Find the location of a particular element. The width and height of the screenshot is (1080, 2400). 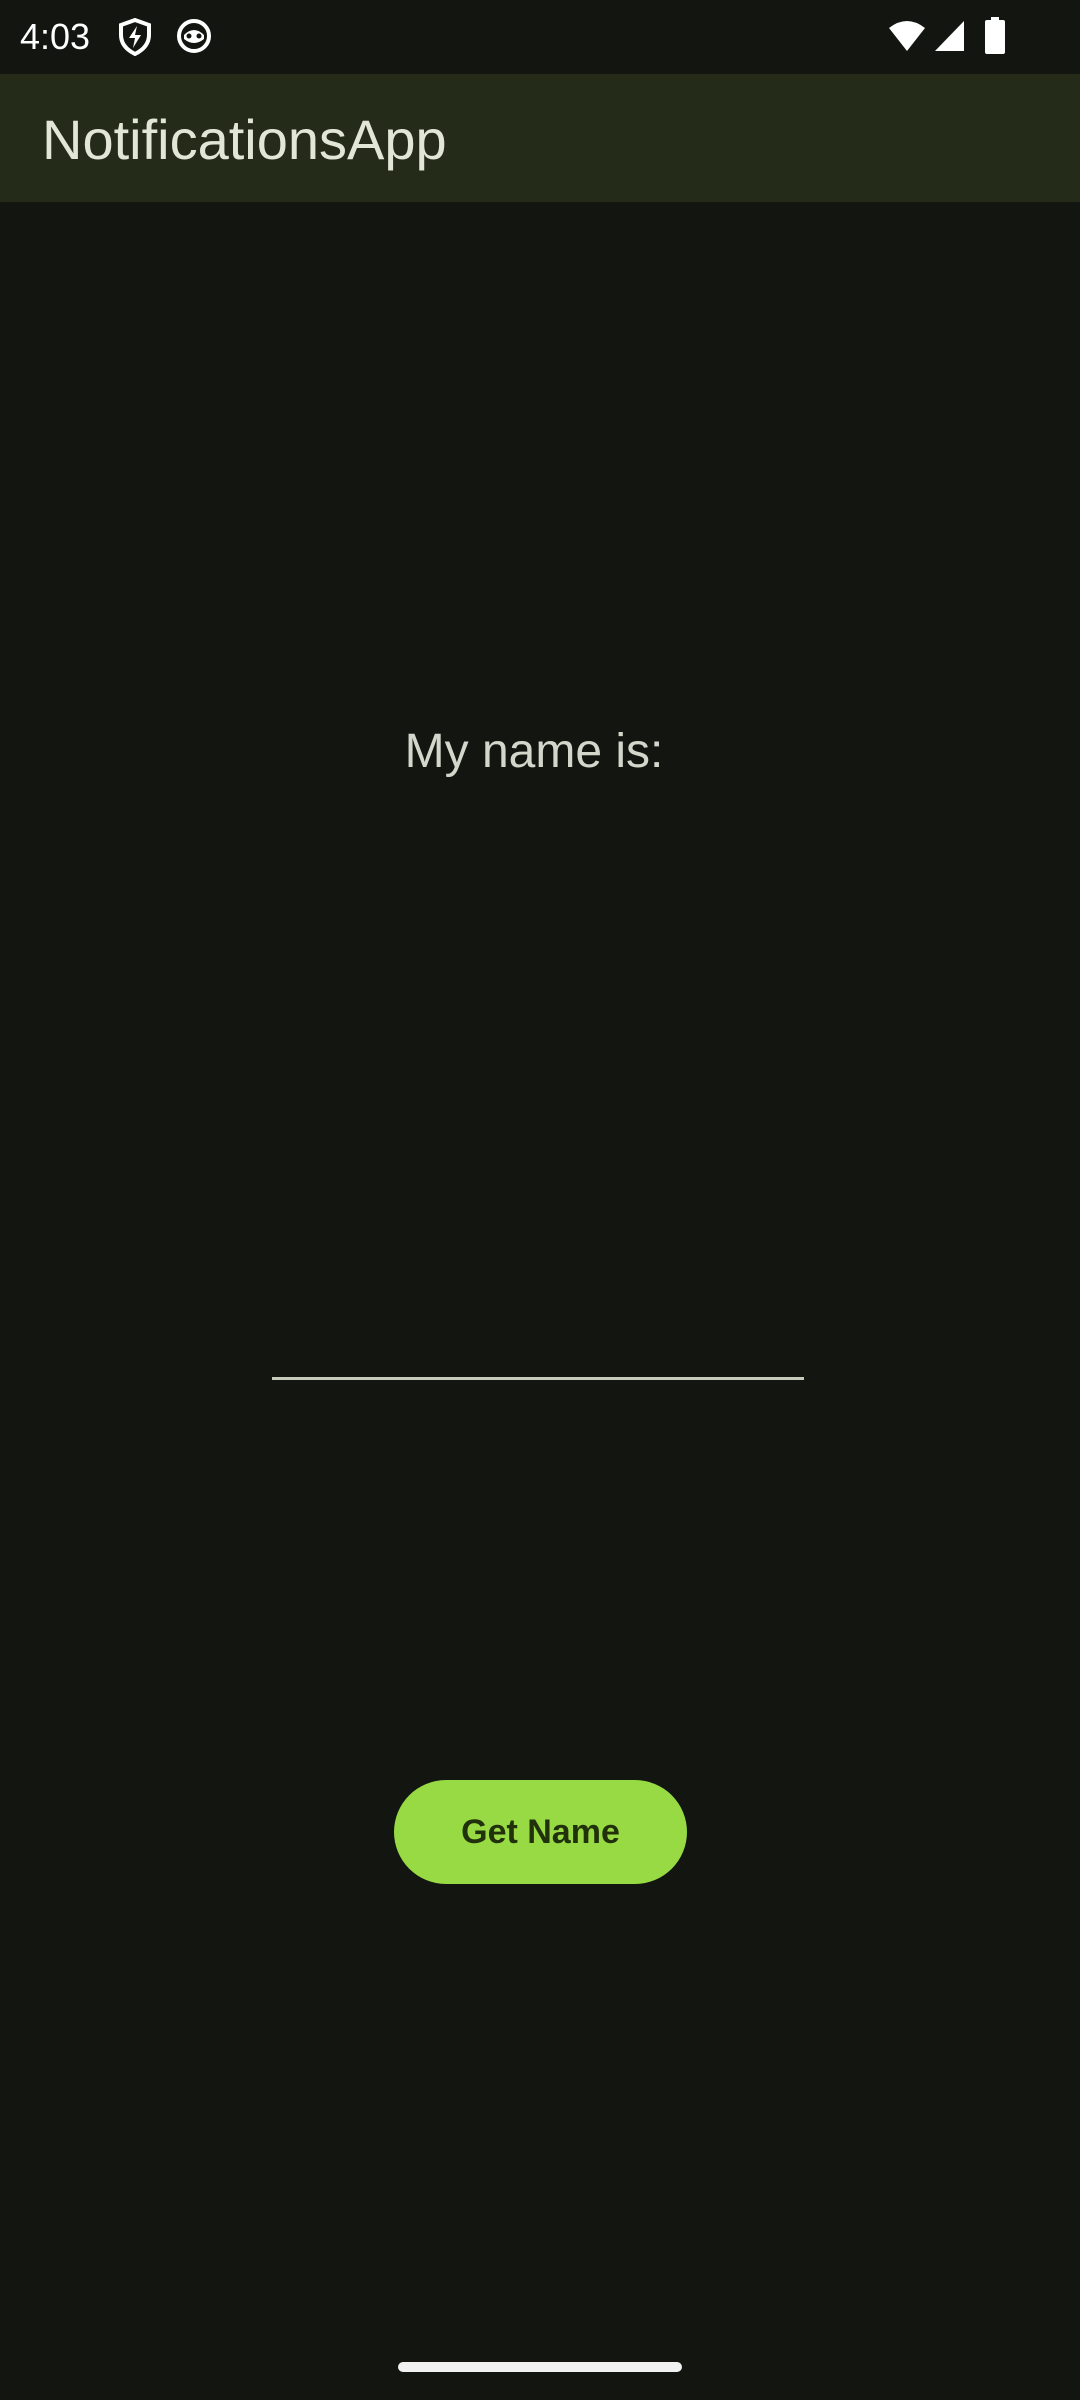

status-bar: 4:03 is located at coordinates (540, 37).